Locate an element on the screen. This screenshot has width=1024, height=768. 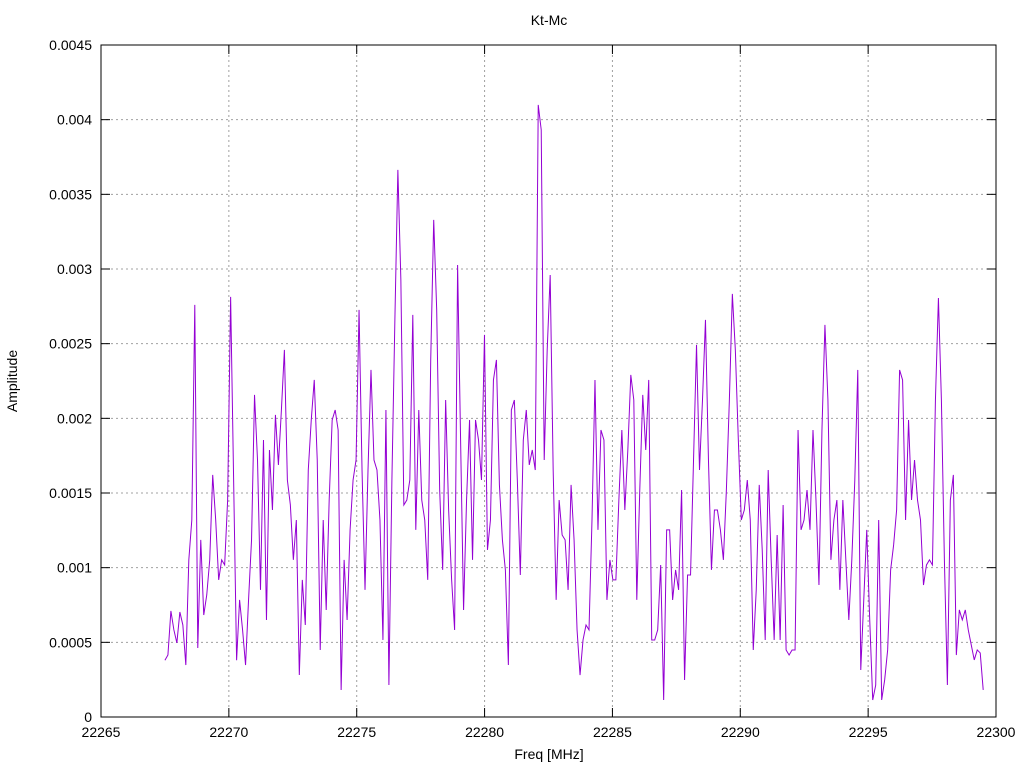
chart-title: Kt-Mc is located at coordinates (549, 20).